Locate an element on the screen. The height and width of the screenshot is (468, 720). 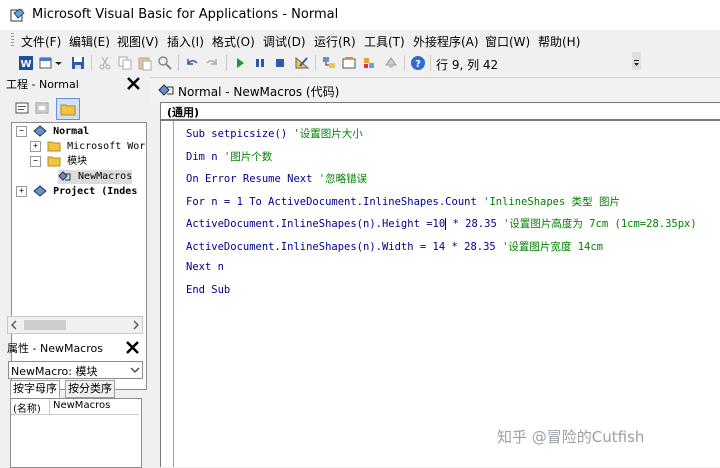
word-icon: W is located at coordinates (26, 63).